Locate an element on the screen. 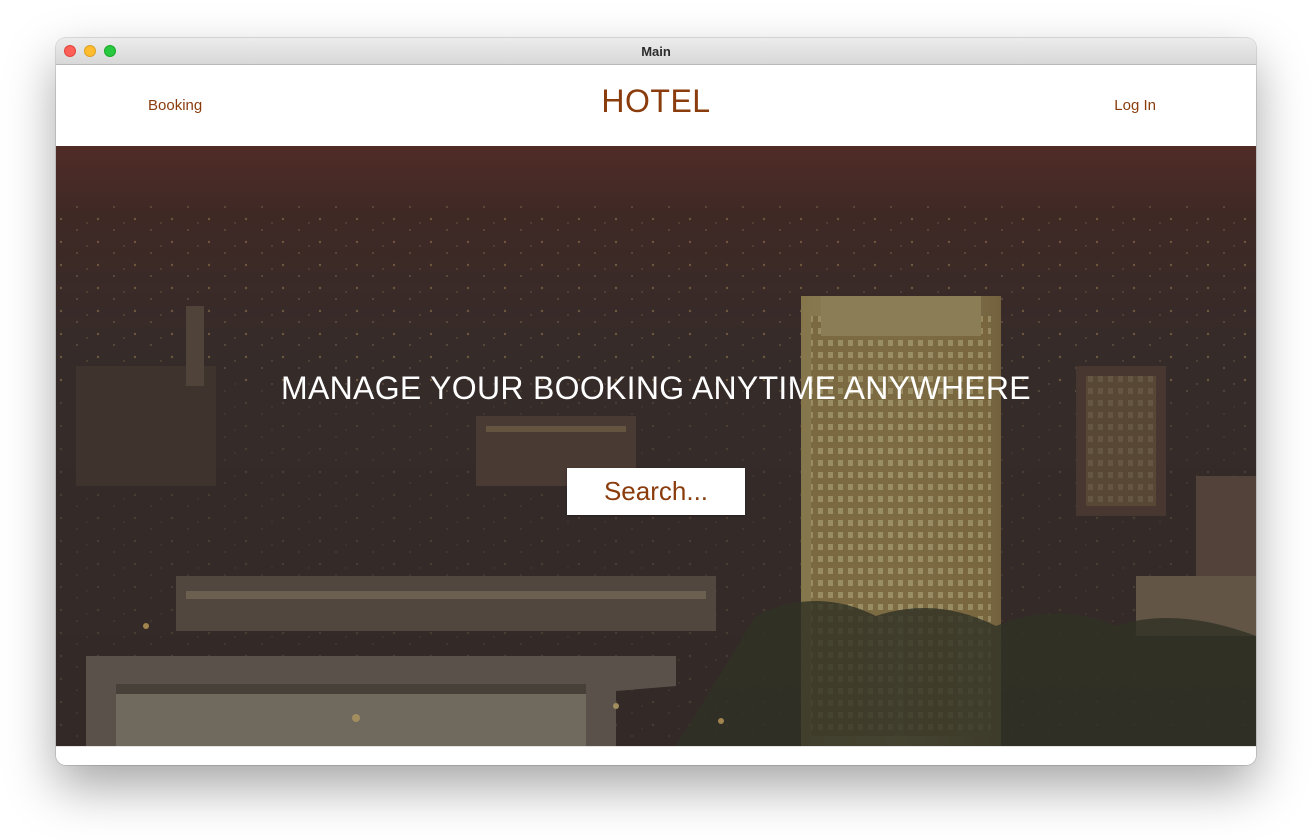 The image size is (1312, 840). top-navbar: Booking HOTEL Log In is located at coordinates (656, 105).